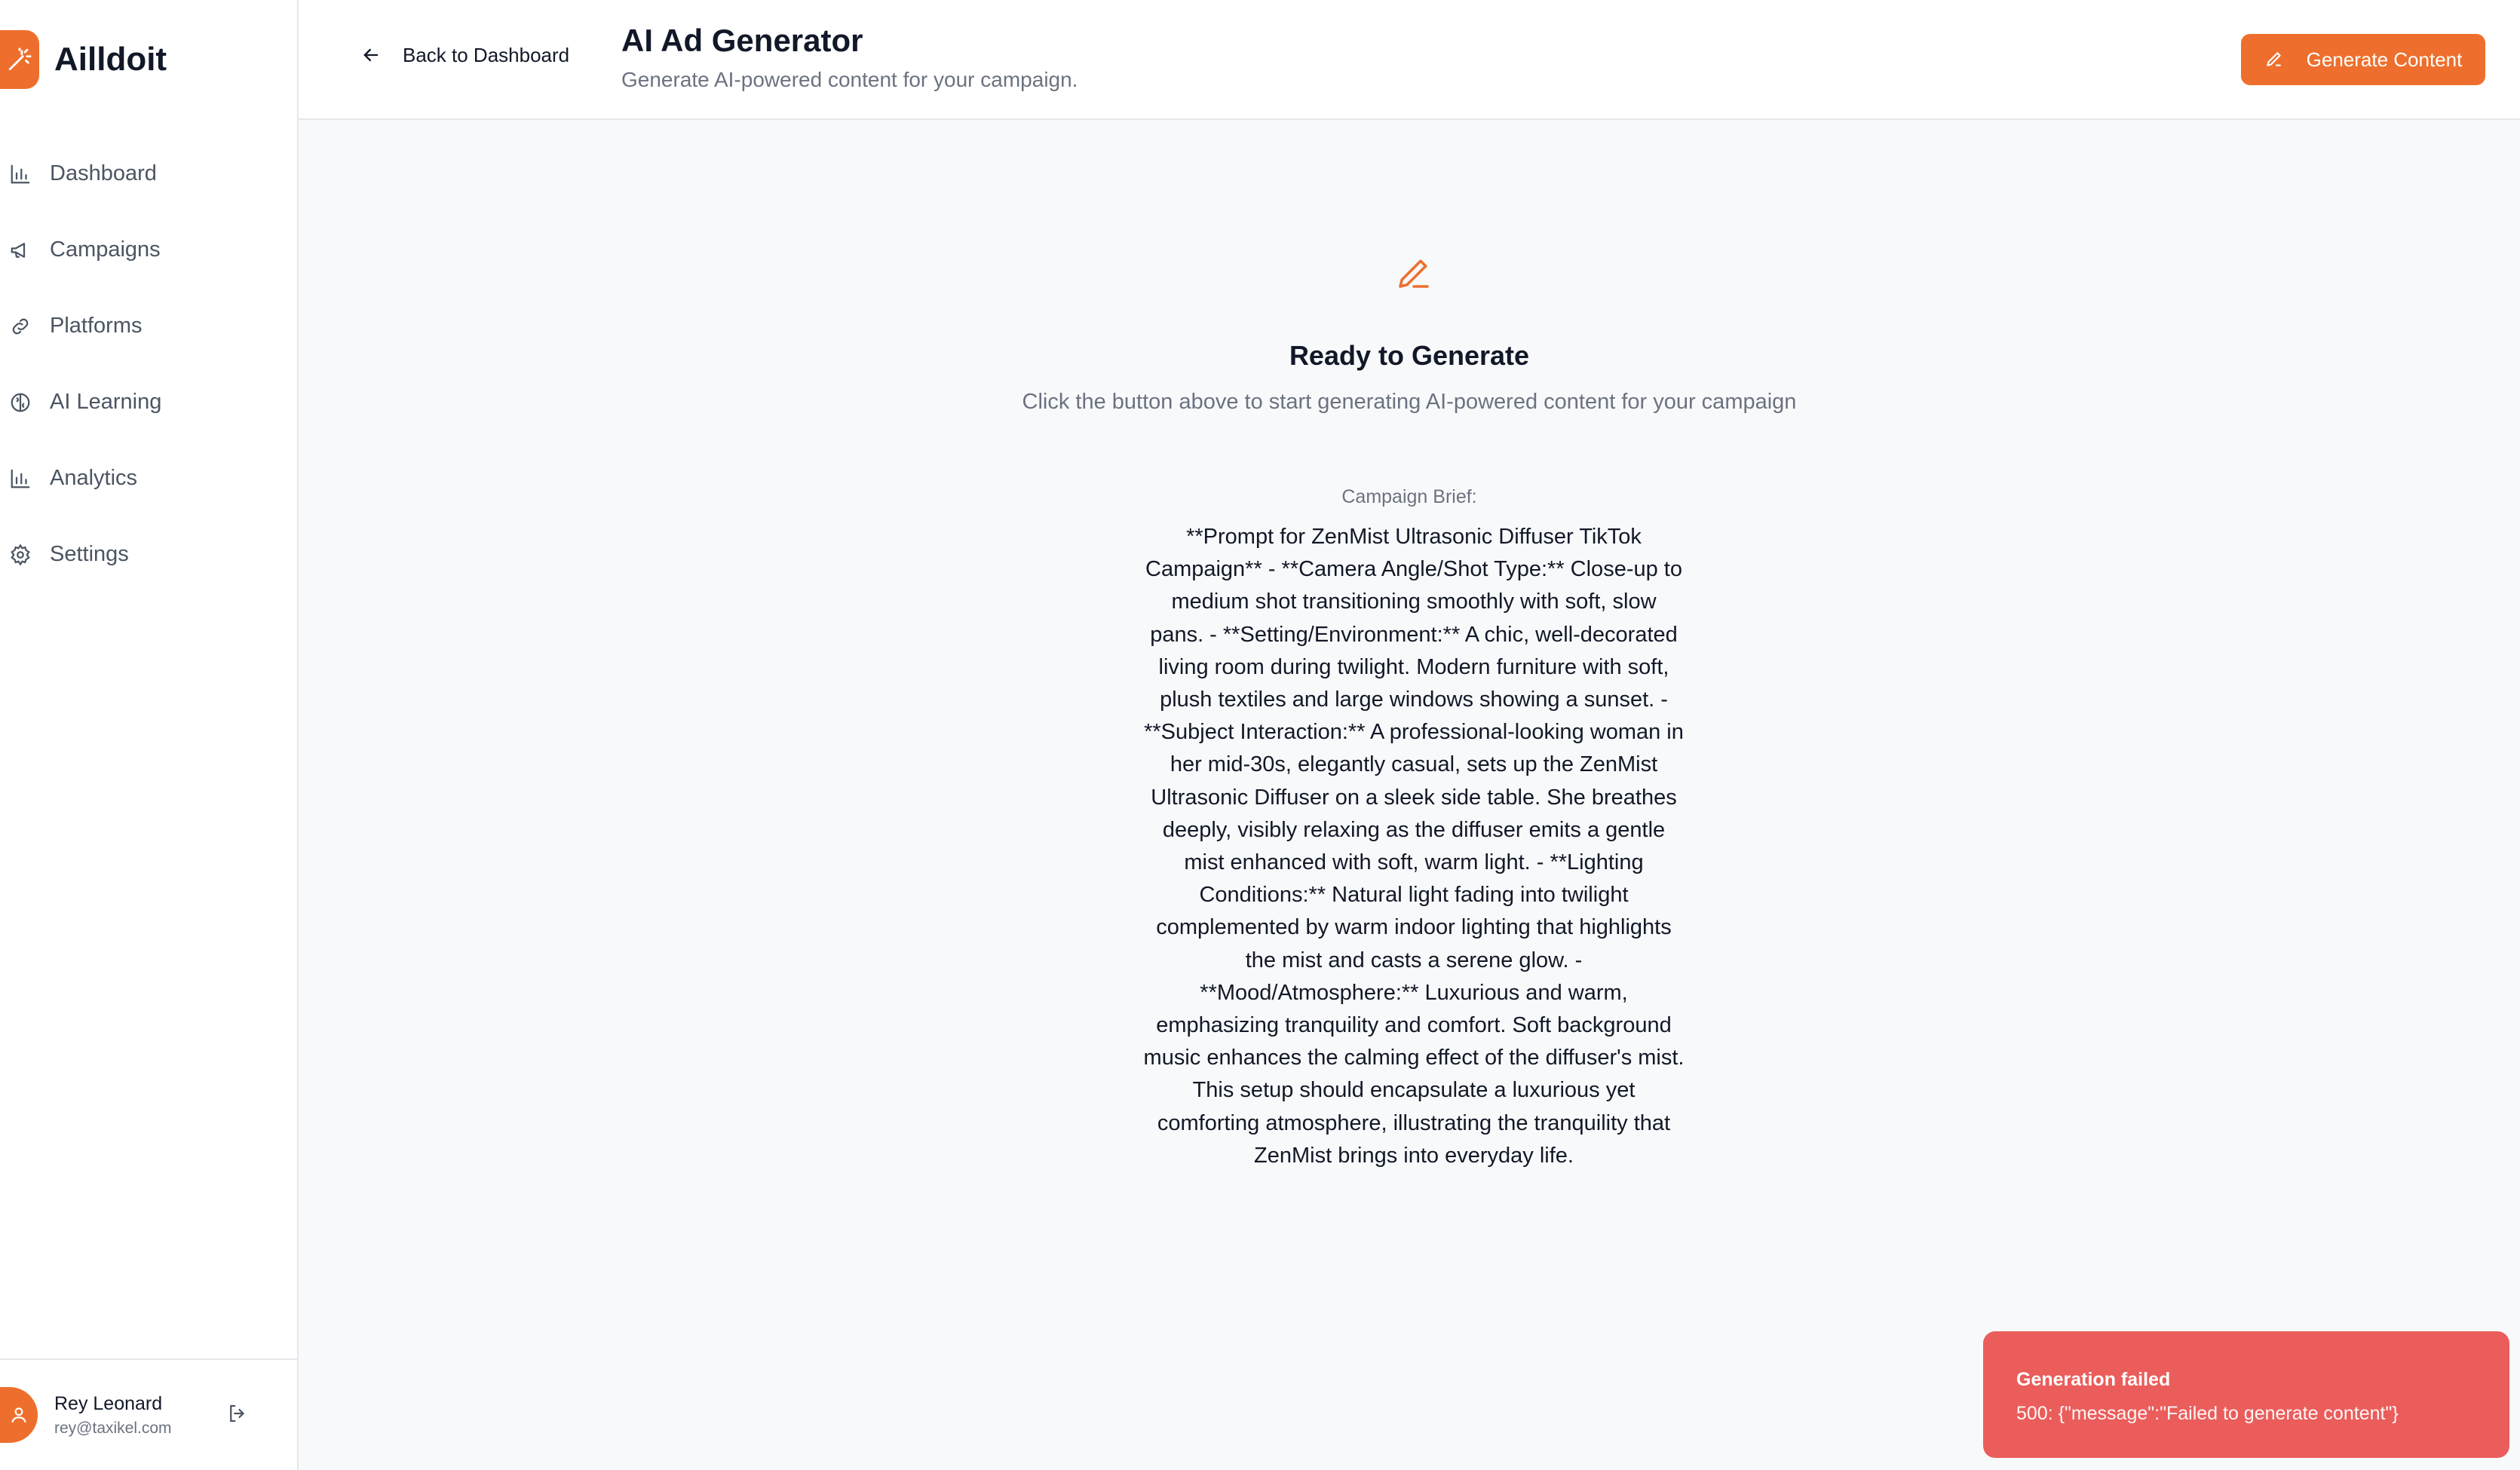  I want to click on back-label: Back to Dashboard, so click(486, 55).